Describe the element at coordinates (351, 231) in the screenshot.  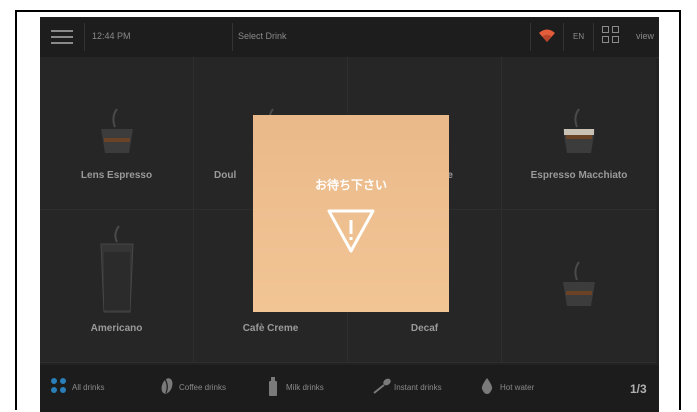
I see `warning-triangle-icon` at that location.